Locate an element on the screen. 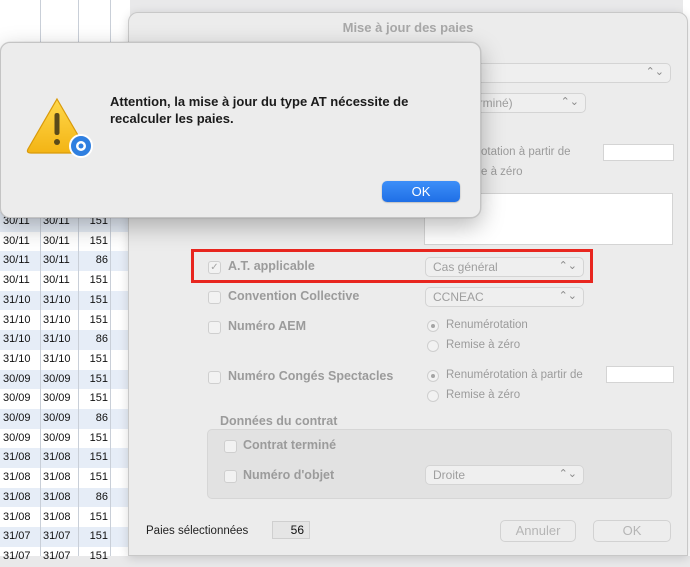 The height and width of the screenshot is (567, 690). convention-popup: CCNEAC ⌃⌄ is located at coordinates (504, 297).